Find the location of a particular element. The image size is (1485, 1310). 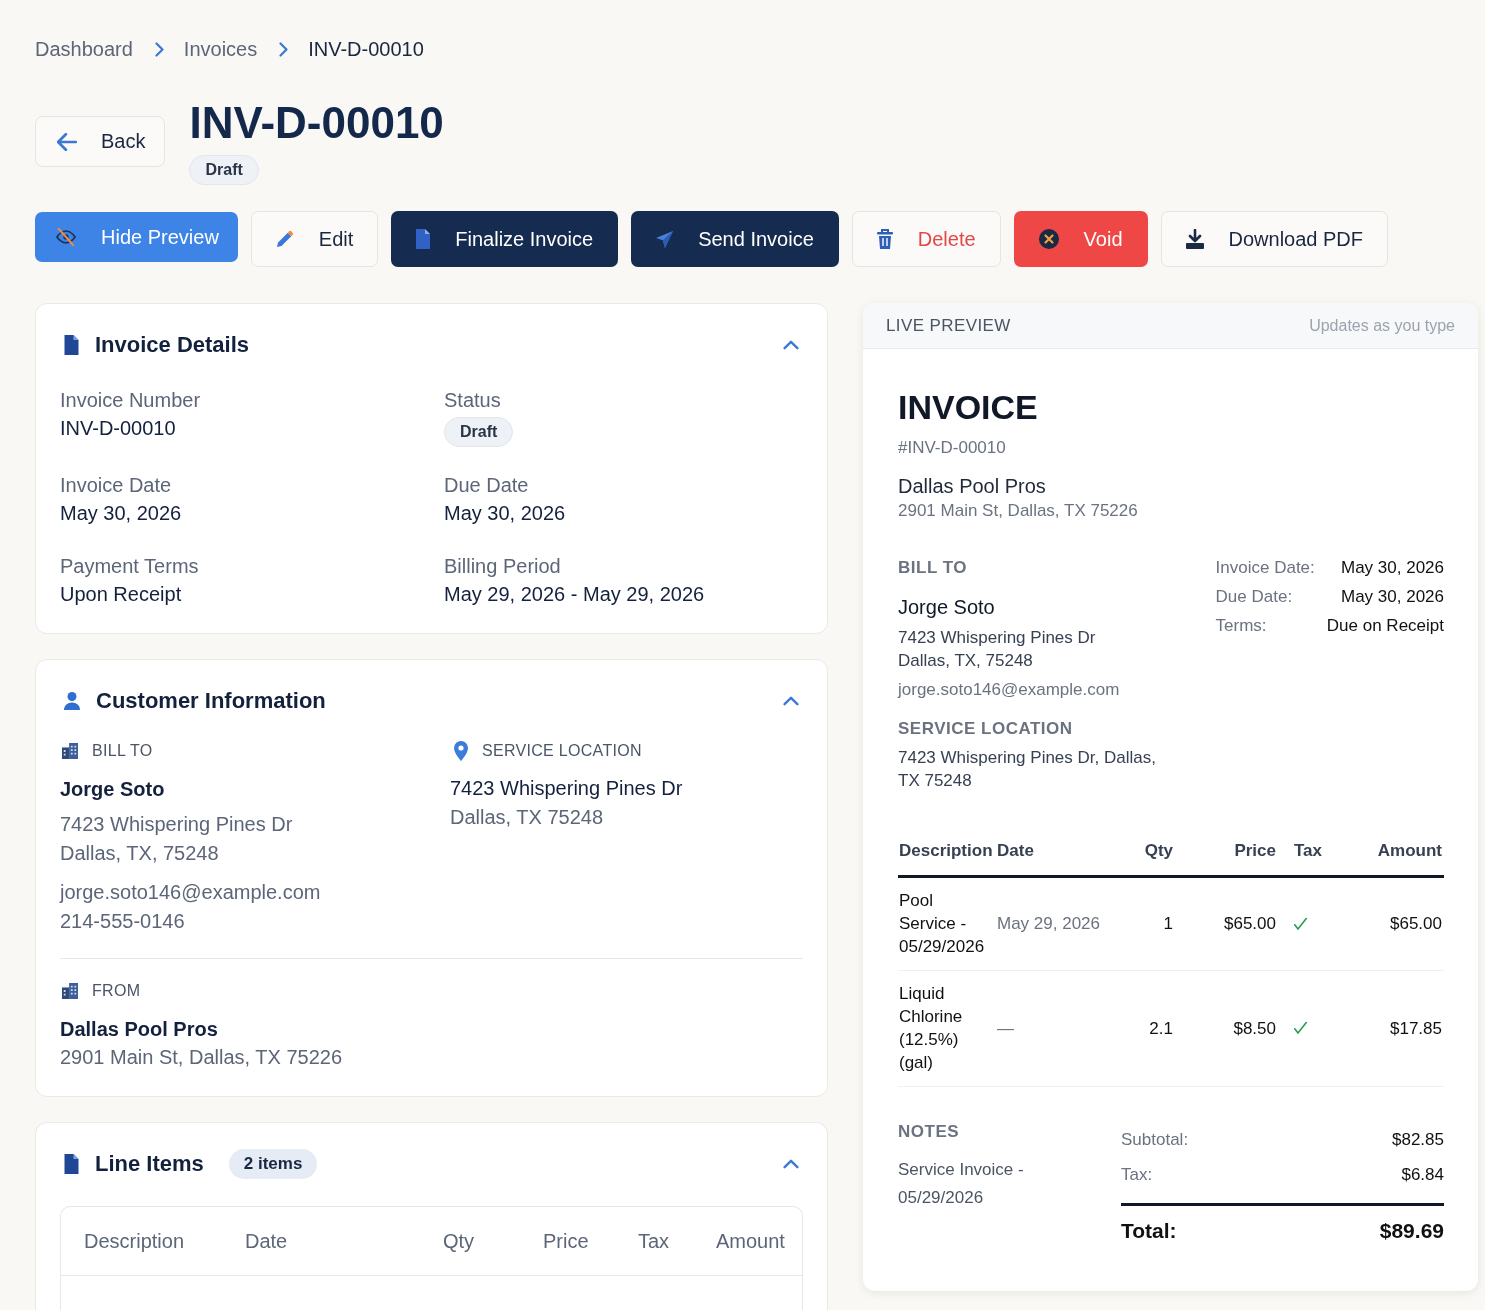

card-title: Invoice Details is located at coordinates (172, 345).